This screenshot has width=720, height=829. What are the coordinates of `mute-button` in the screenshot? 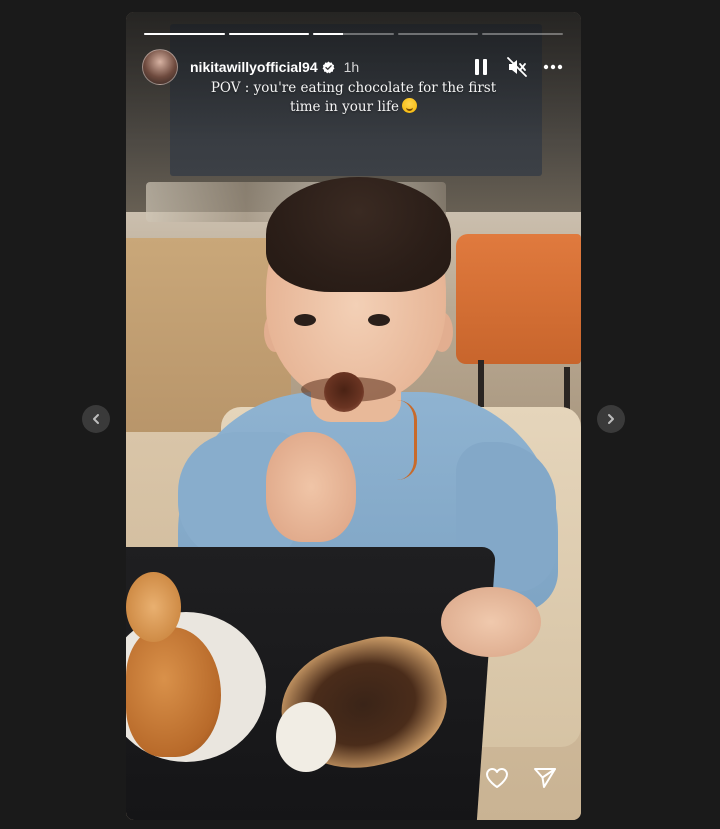 It's located at (517, 67).